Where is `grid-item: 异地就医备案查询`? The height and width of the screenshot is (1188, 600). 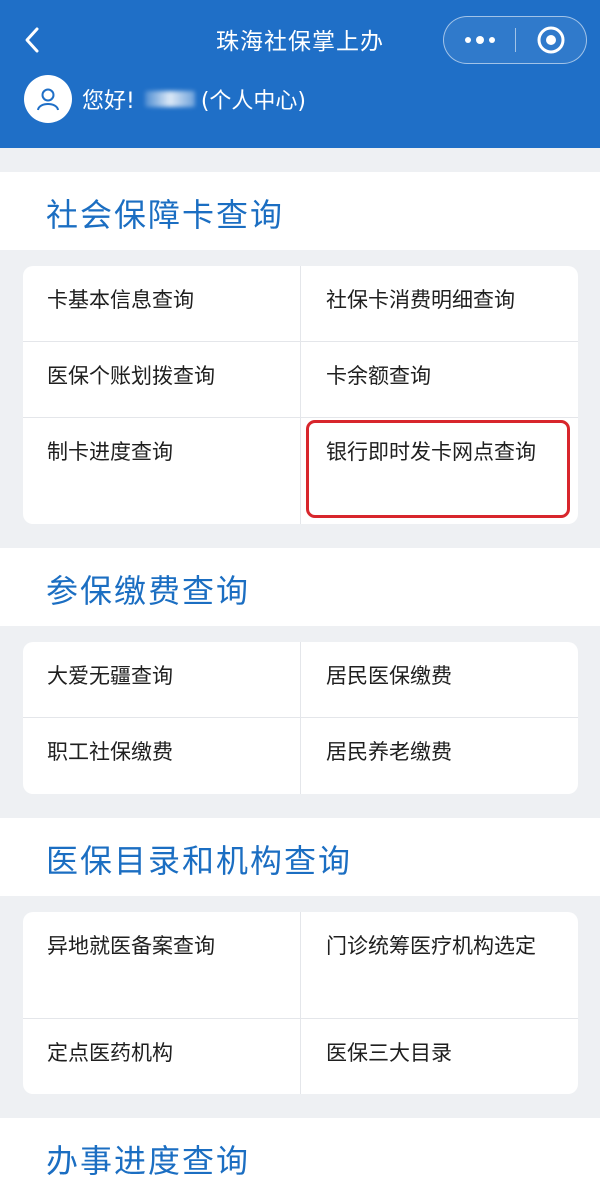
grid-item: 异地就医备案查询 is located at coordinates (161, 965).